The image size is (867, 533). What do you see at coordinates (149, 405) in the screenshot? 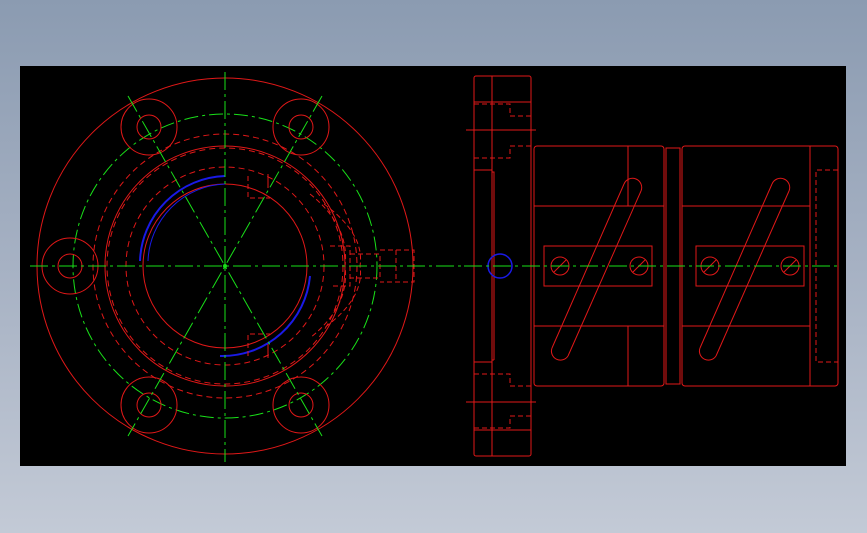
I see `bolt-hole-bottom-left` at bounding box center [149, 405].